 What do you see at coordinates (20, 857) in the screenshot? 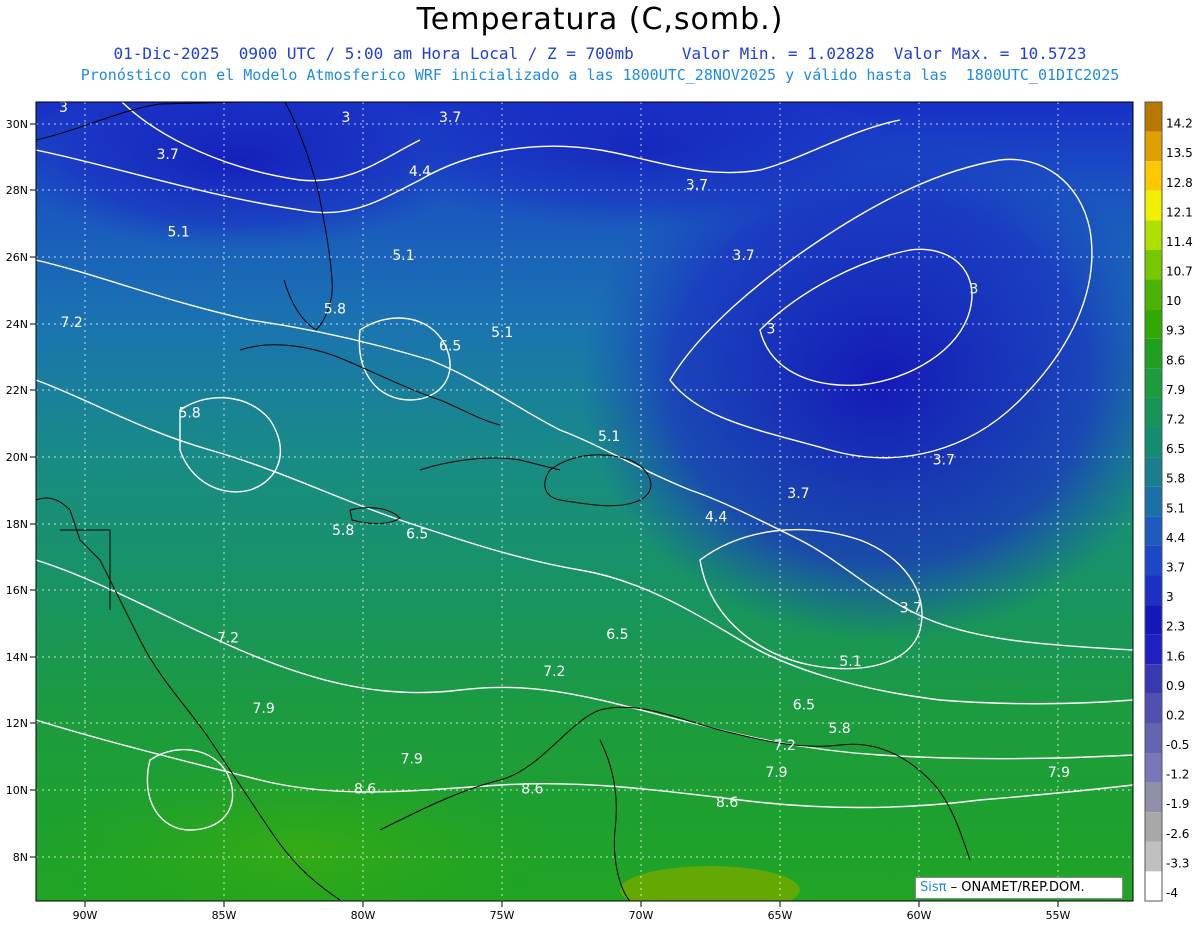
I see `lat-tick-label: 8N` at bounding box center [20, 857].